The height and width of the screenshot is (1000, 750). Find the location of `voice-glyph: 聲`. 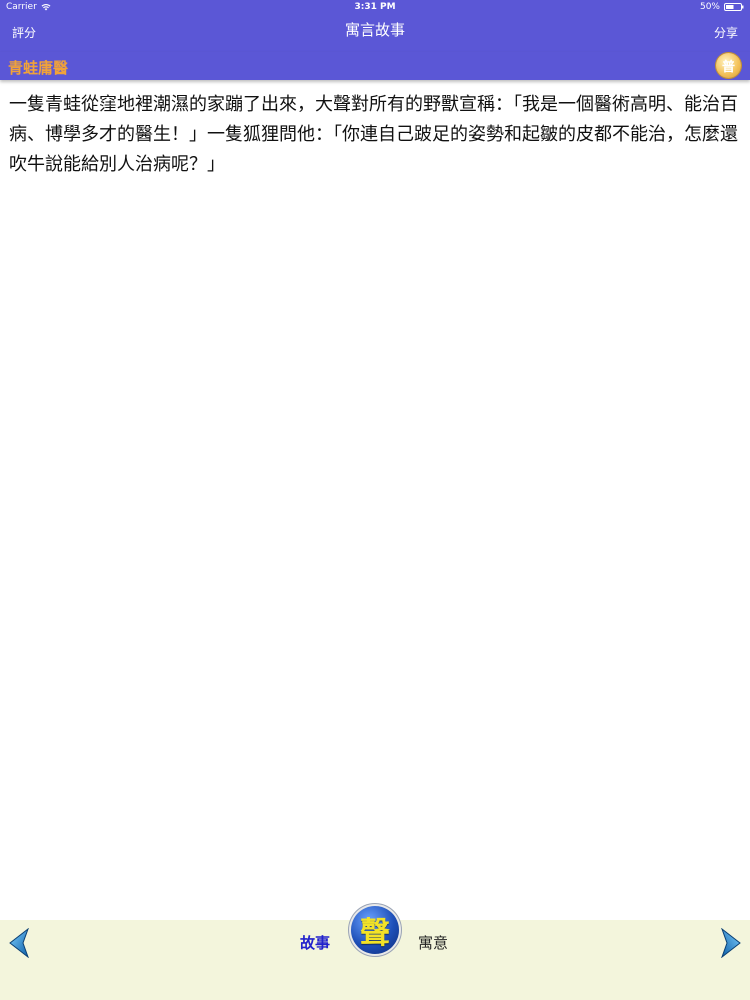

voice-glyph: 聲 is located at coordinates (375, 933).